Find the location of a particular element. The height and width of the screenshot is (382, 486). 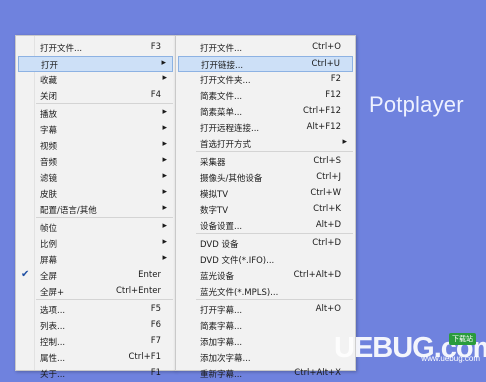

main-menu-item: 属性... Ctrl+F1 is located at coordinates (95, 358).